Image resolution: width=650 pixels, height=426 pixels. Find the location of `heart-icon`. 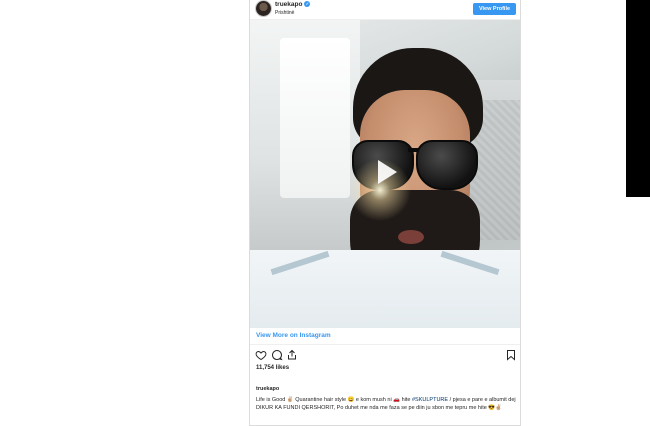

heart-icon is located at coordinates (261, 355).